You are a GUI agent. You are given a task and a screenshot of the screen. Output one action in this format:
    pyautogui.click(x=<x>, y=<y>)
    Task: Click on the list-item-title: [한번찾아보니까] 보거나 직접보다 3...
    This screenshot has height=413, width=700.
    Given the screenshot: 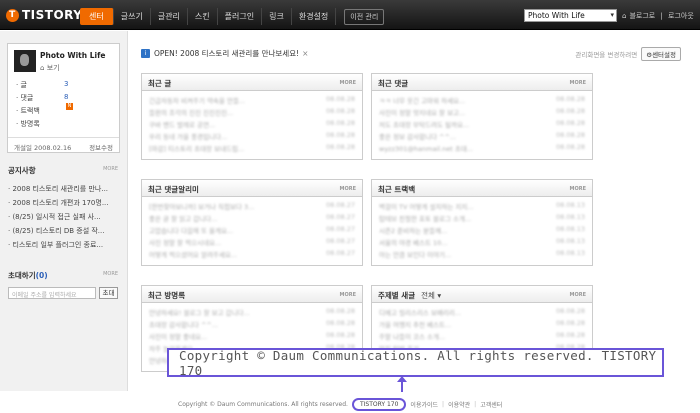 What is the action you would take?
    pyautogui.click(x=202, y=207)
    